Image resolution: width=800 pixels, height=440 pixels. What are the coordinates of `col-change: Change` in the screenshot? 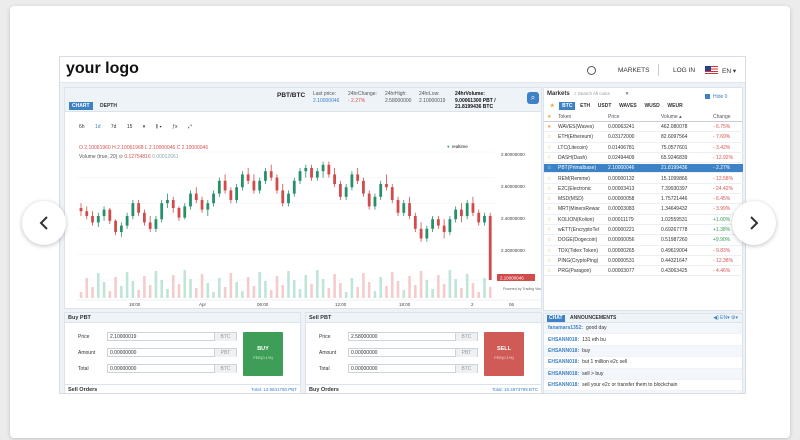 It's located at (722, 117).